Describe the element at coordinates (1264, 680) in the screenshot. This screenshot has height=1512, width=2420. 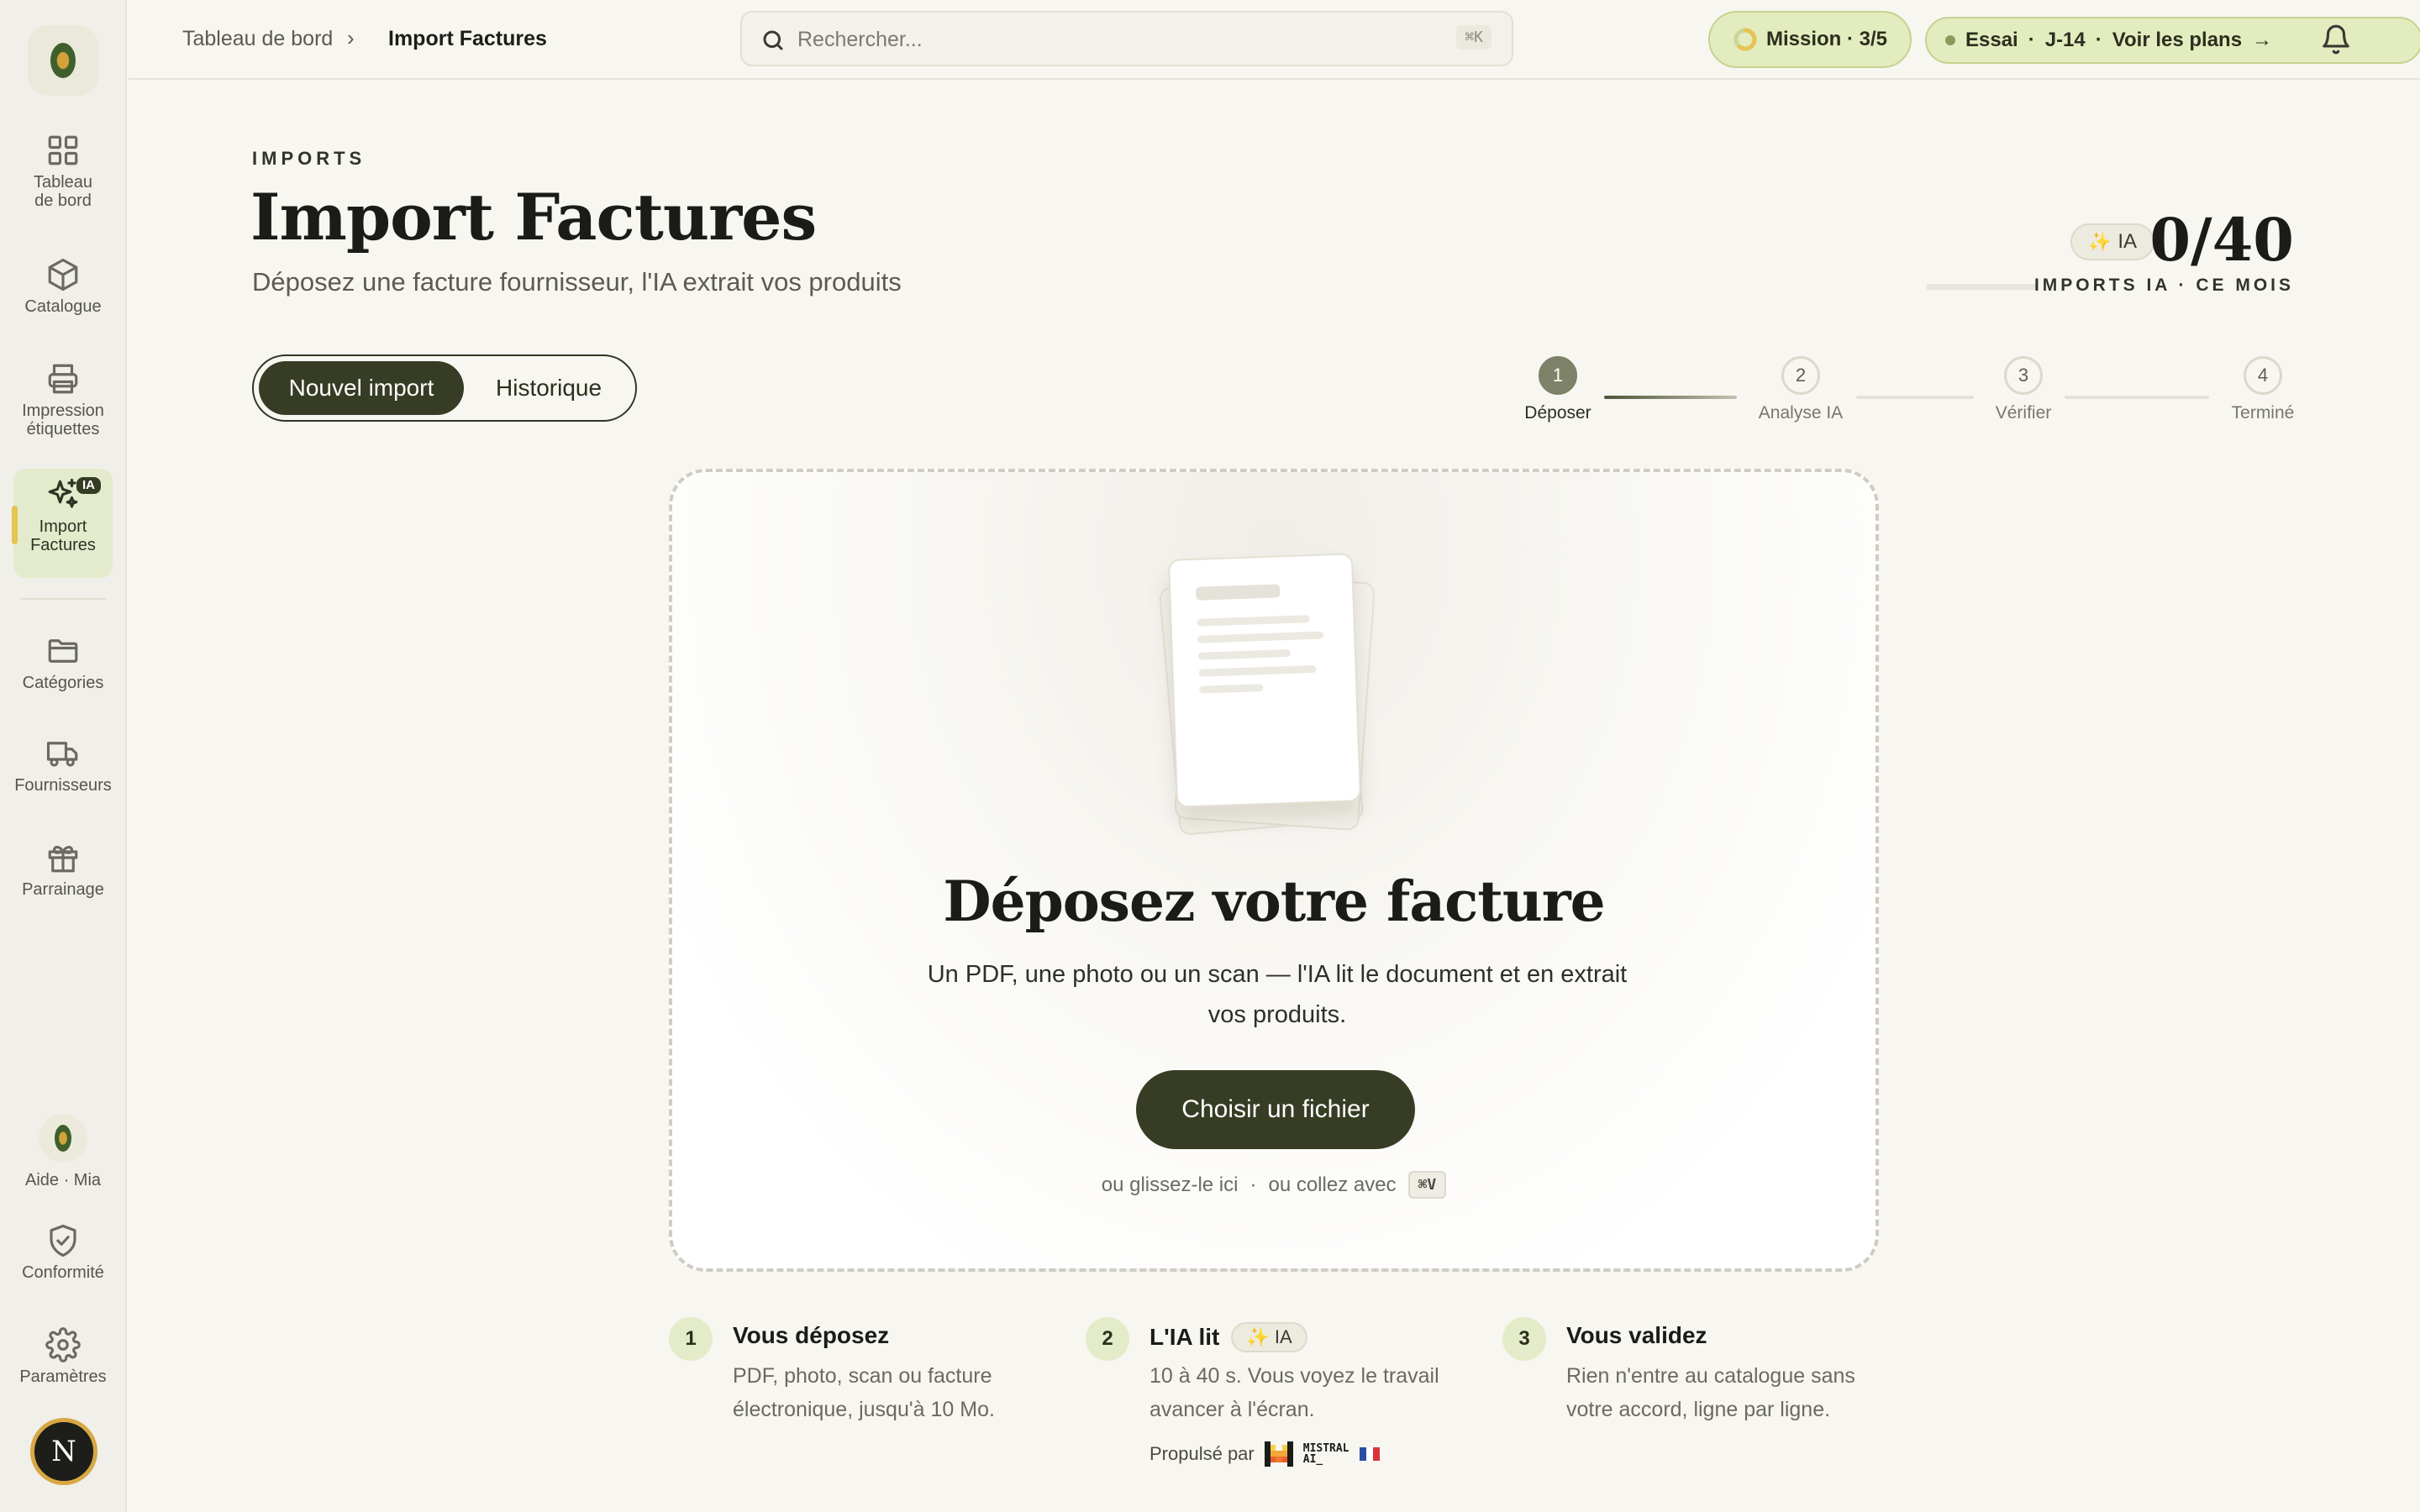
I see `document-icon` at that location.